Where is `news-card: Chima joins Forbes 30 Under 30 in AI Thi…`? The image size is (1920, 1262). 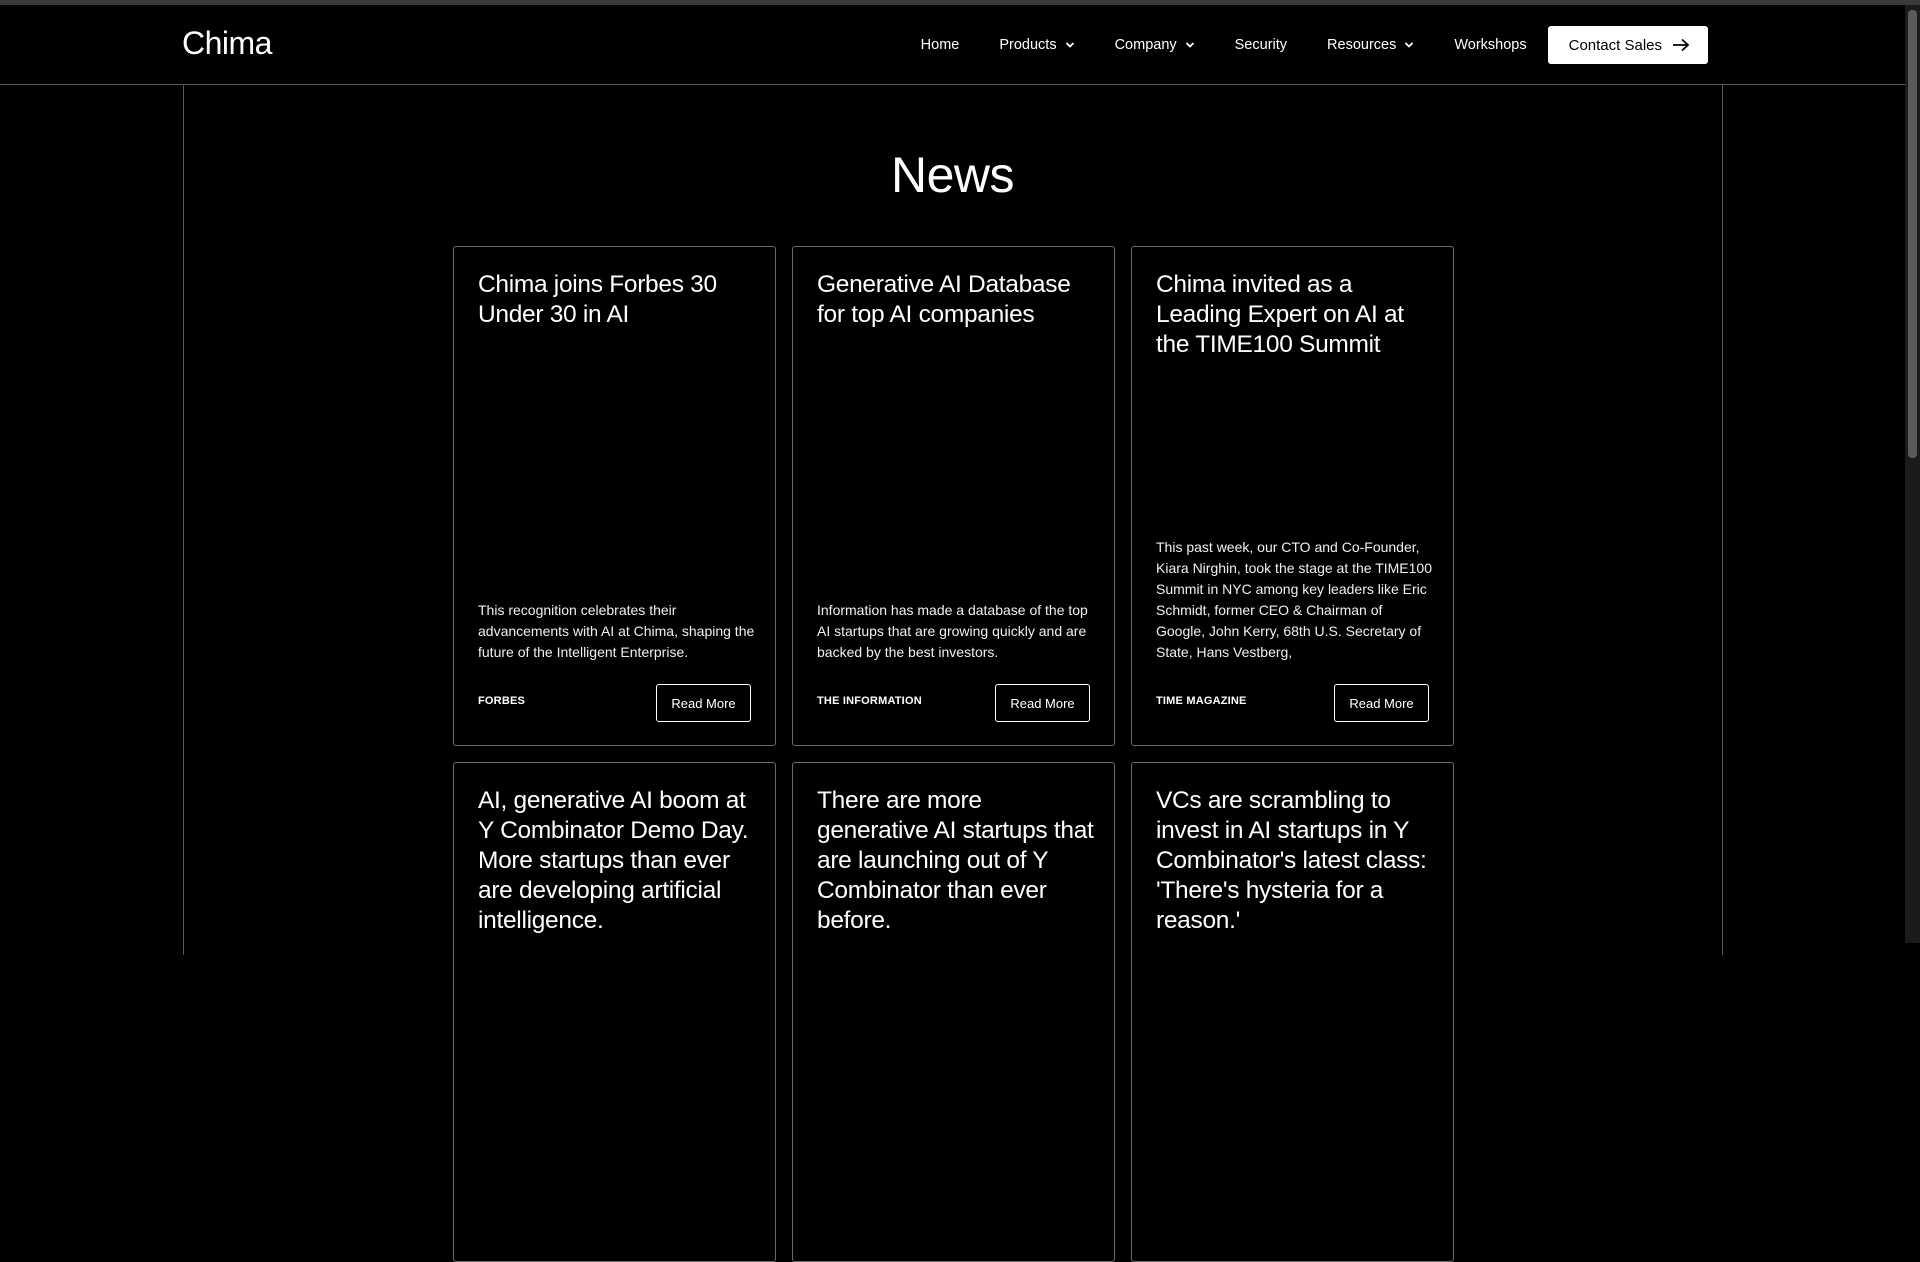
news-card: Chima joins Forbes 30 Under 30 in AI Thi… is located at coordinates (614, 496).